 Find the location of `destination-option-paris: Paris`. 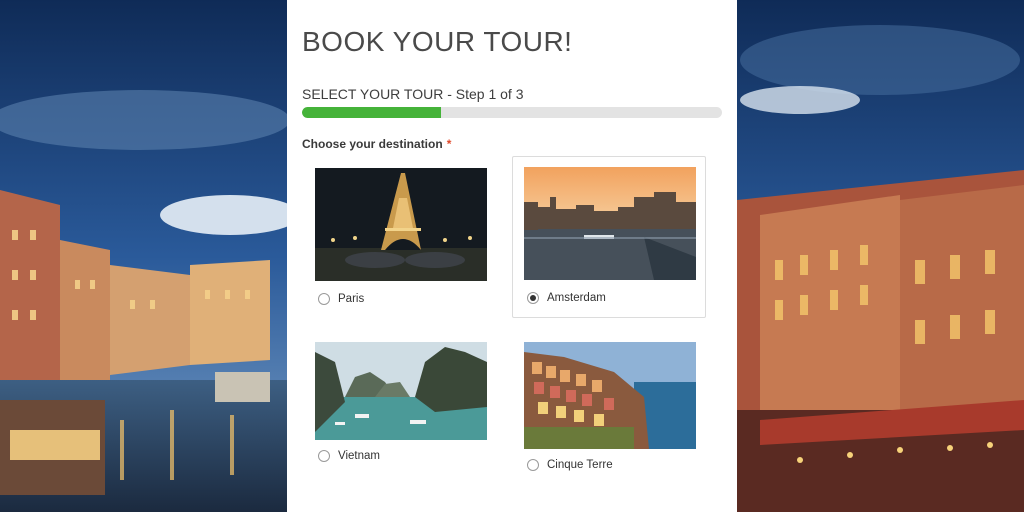

destination-option-paris: Paris is located at coordinates (400, 237).